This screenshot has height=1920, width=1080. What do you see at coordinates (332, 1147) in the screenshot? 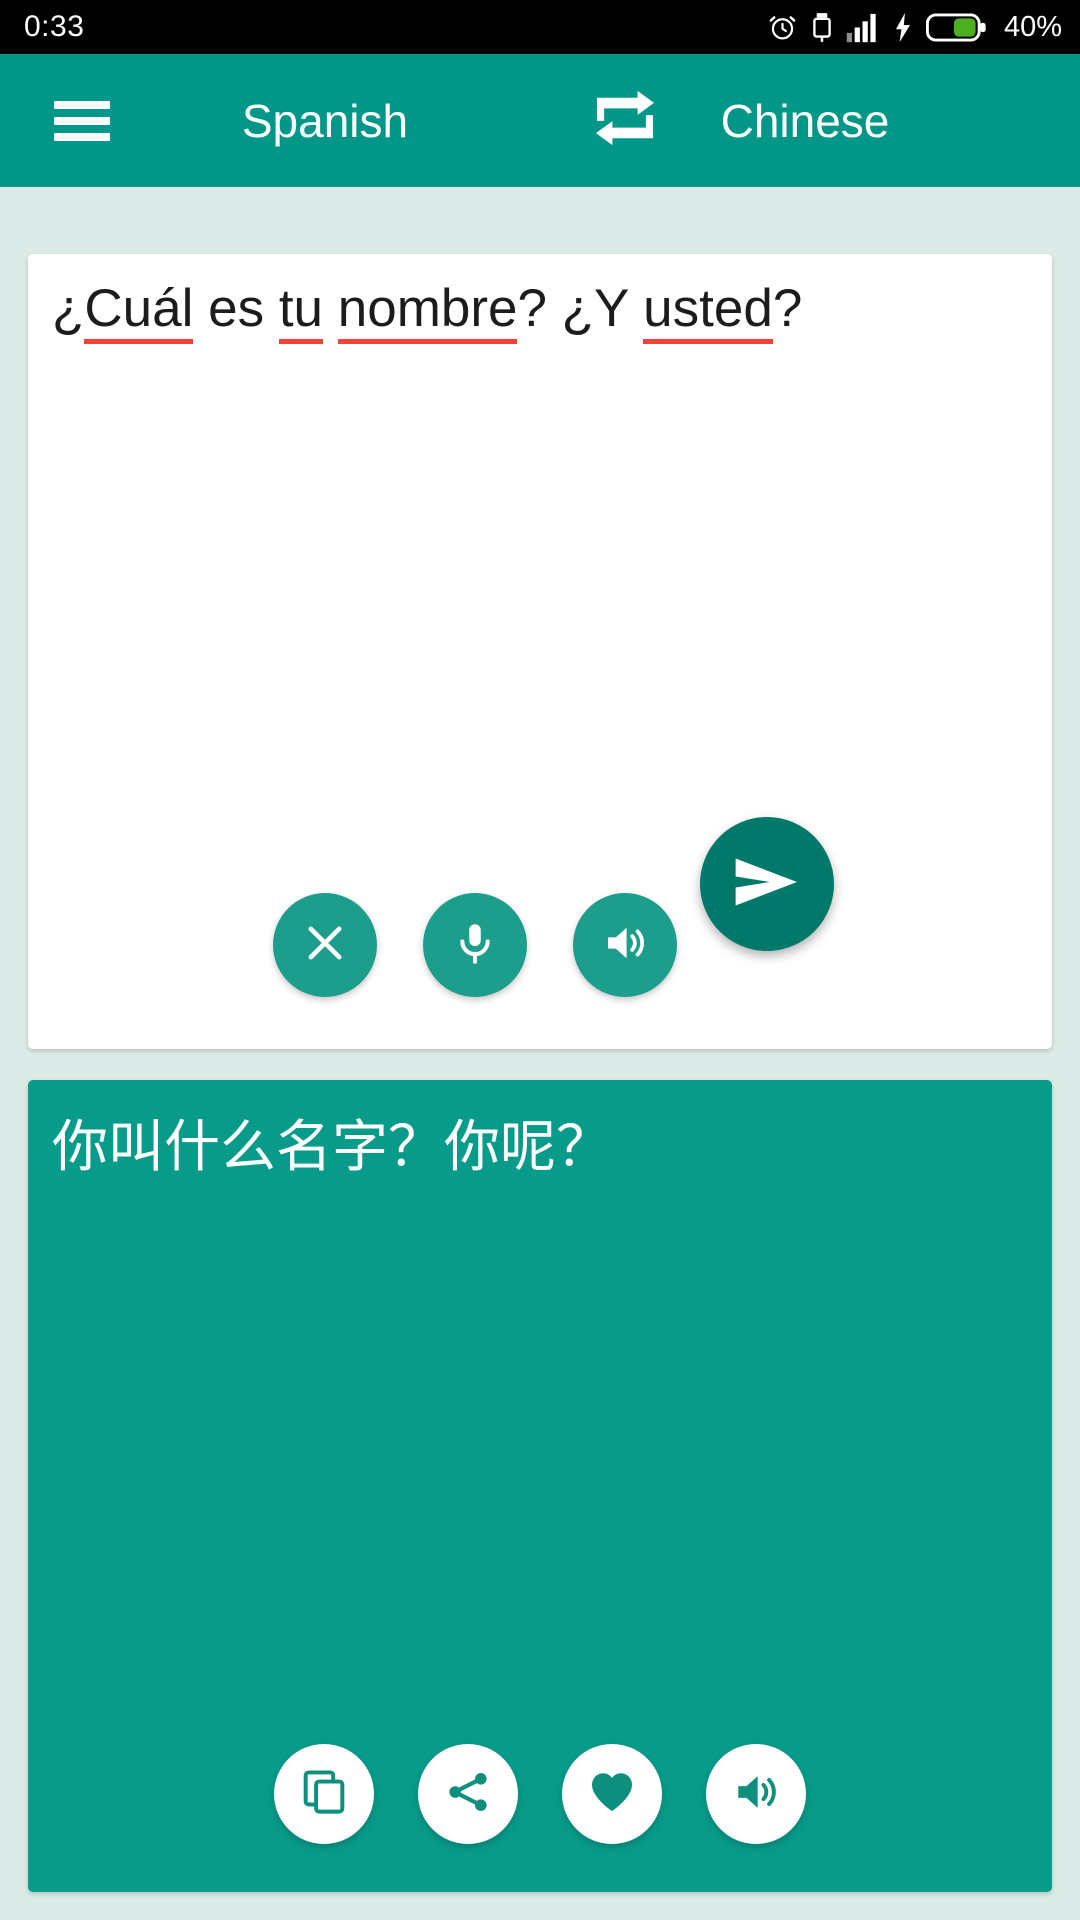
I see `translation-text: 你叫什么名字？你呢？` at bounding box center [332, 1147].